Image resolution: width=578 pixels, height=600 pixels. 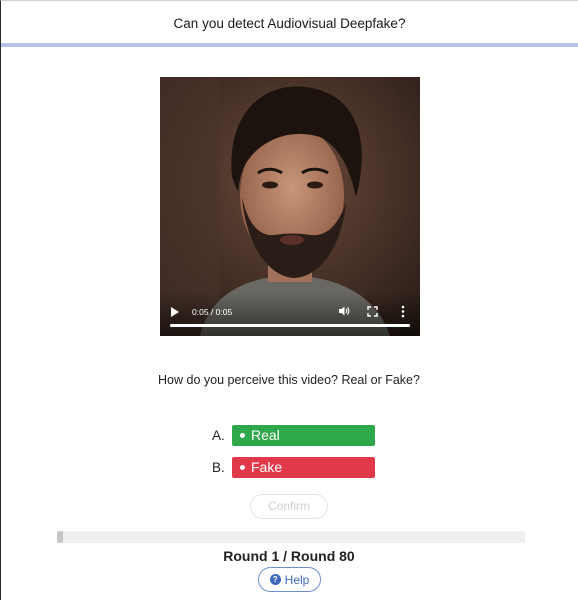 What do you see at coordinates (289, 506) in the screenshot?
I see `confirm-button: Confirm` at bounding box center [289, 506].